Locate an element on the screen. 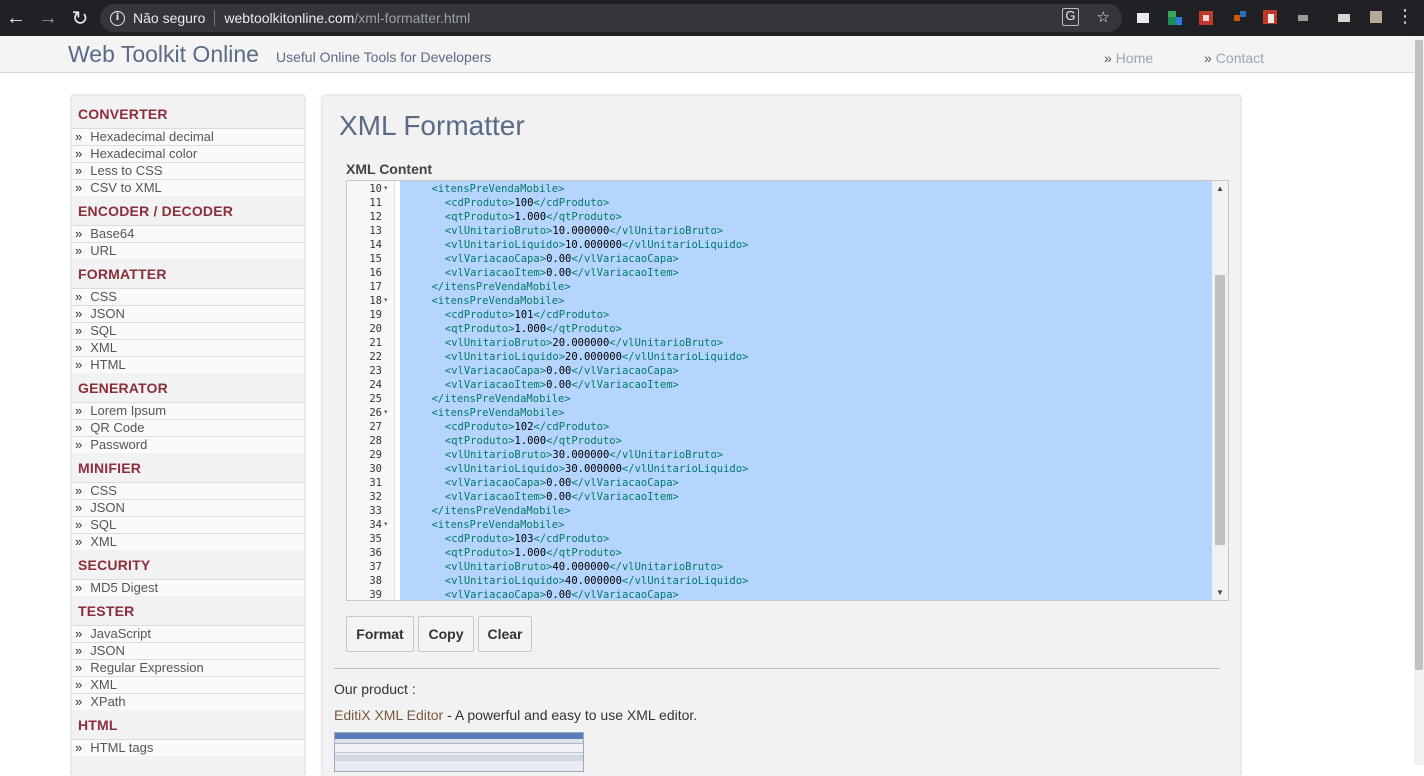 This screenshot has width=1424, height=776. bookmark-star-icon: ☆ is located at coordinates (1103, 17).